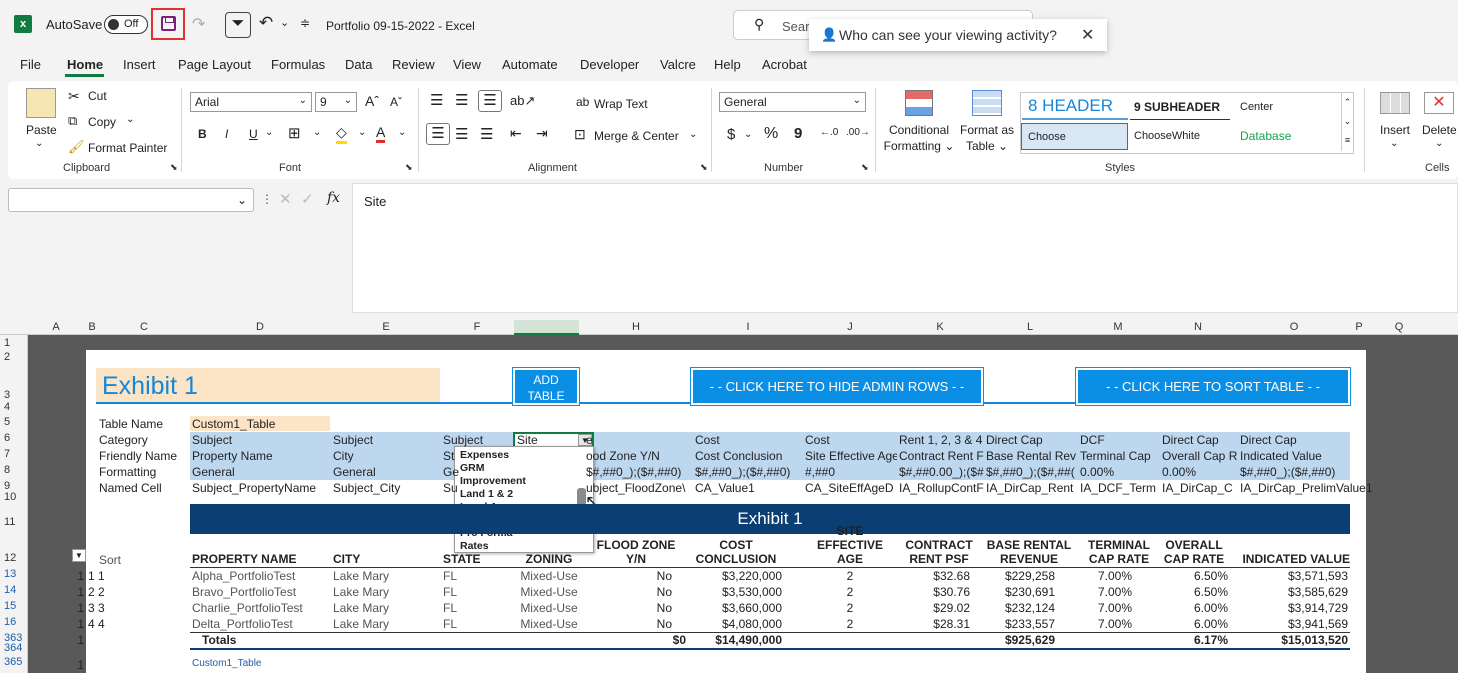 The width and height of the screenshot is (1458, 673). Describe the element at coordinates (1439, 143) in the screenshot. I see `delete-dropdown-icon: ⌄` at that location.